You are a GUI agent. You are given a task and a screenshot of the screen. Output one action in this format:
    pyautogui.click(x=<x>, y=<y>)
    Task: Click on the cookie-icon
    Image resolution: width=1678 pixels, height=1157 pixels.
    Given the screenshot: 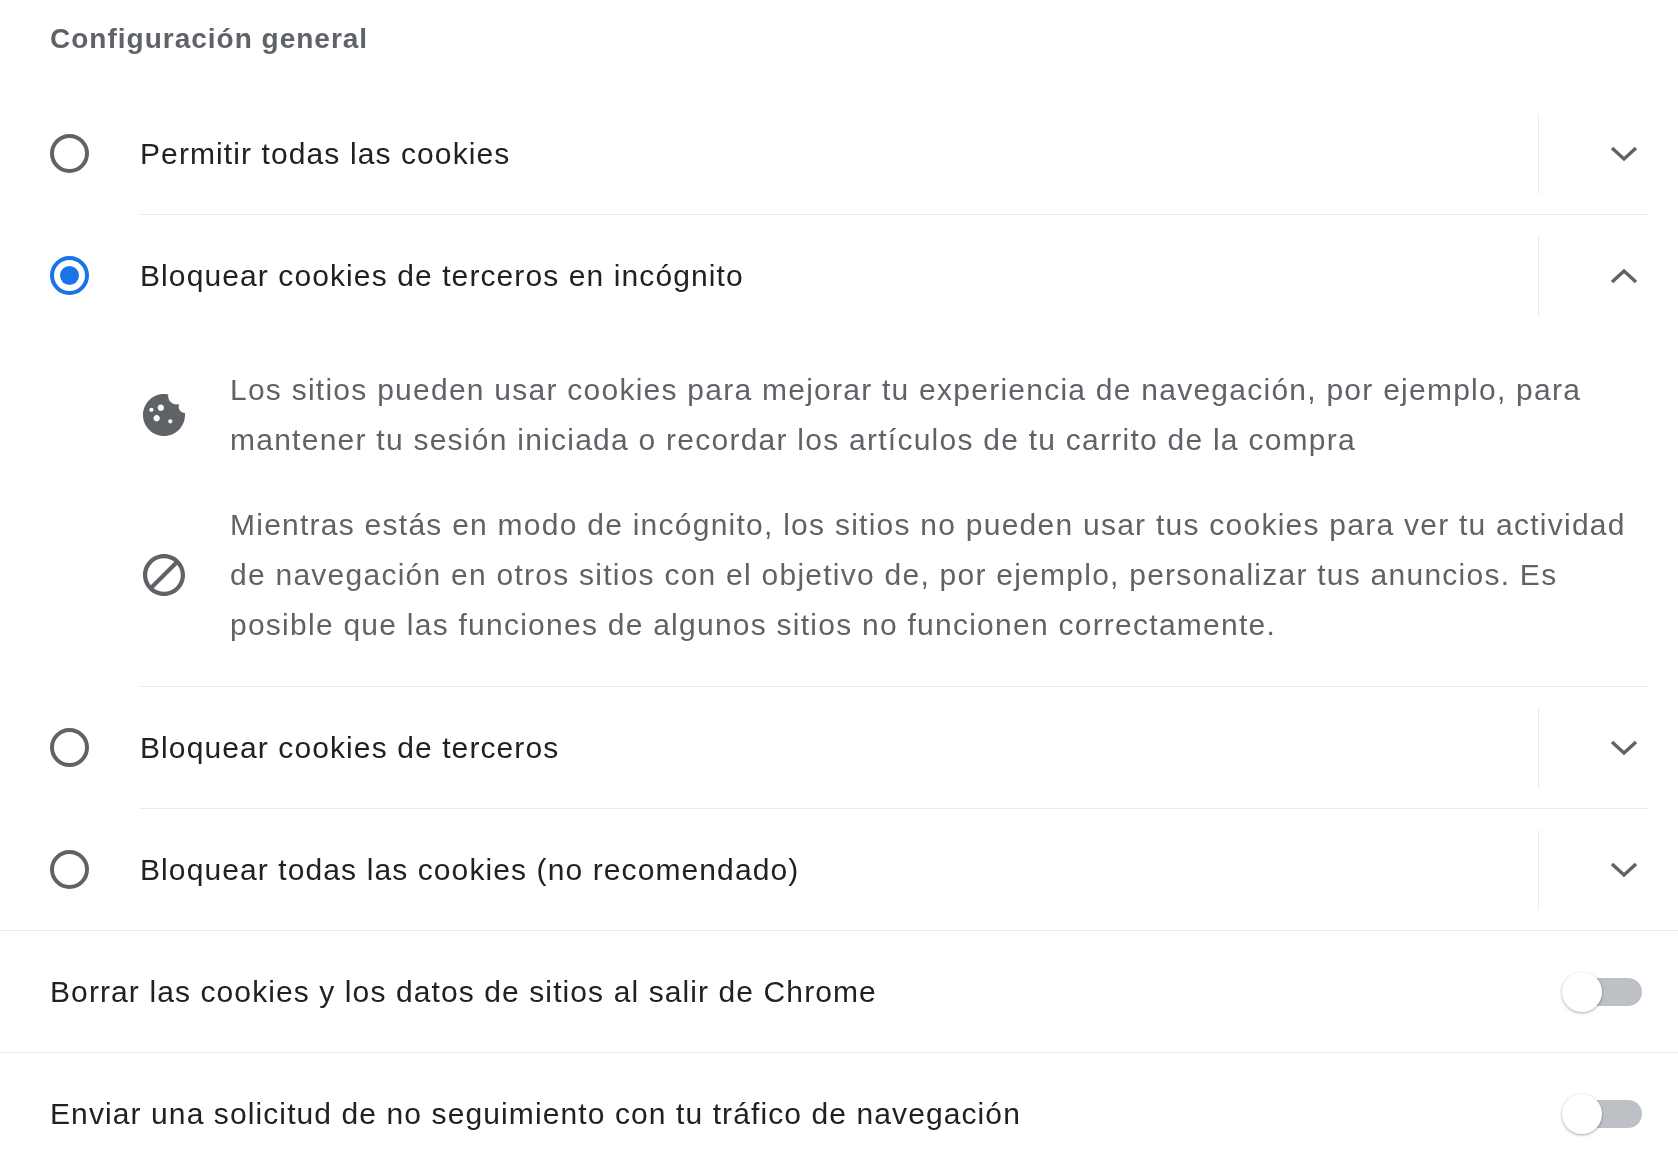 What is the action you would take?
    pyautogui.click(x=164, y=415)
    